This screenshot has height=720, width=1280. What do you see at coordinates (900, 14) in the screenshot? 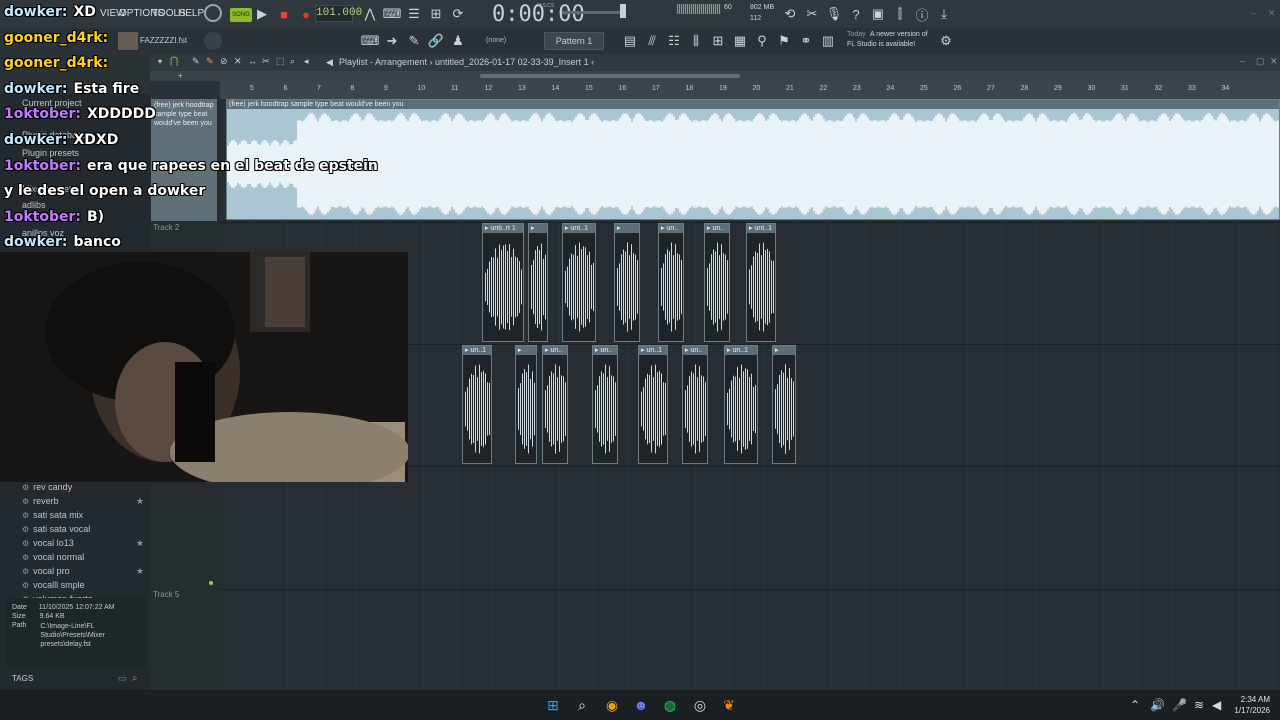
I see `mixer-view-icon: ⫿` at bounding box center [900, 14].